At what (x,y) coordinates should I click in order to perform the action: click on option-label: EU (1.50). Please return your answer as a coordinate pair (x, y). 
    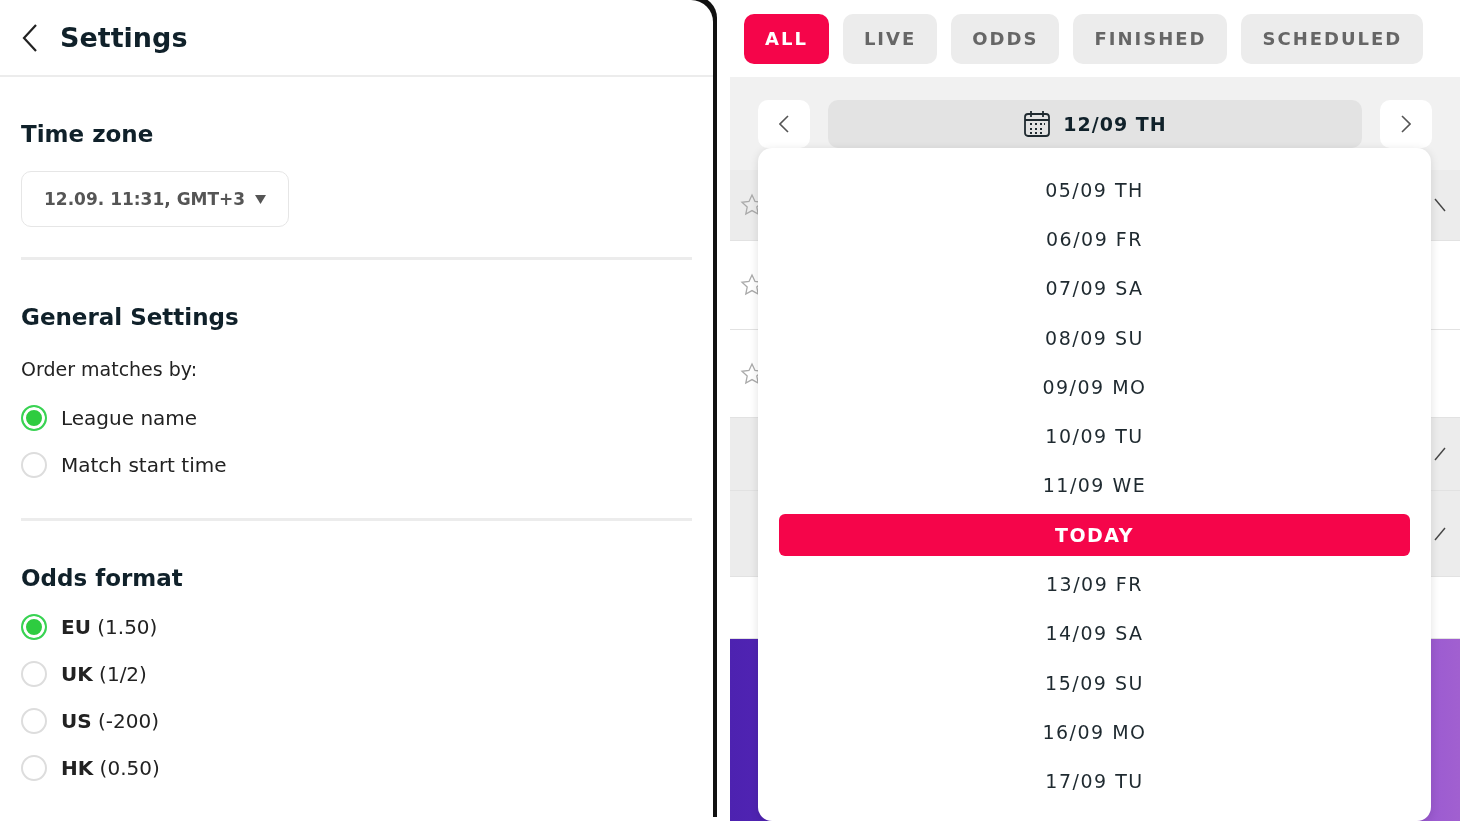
    Looking at the image, I should click on (109, 626).